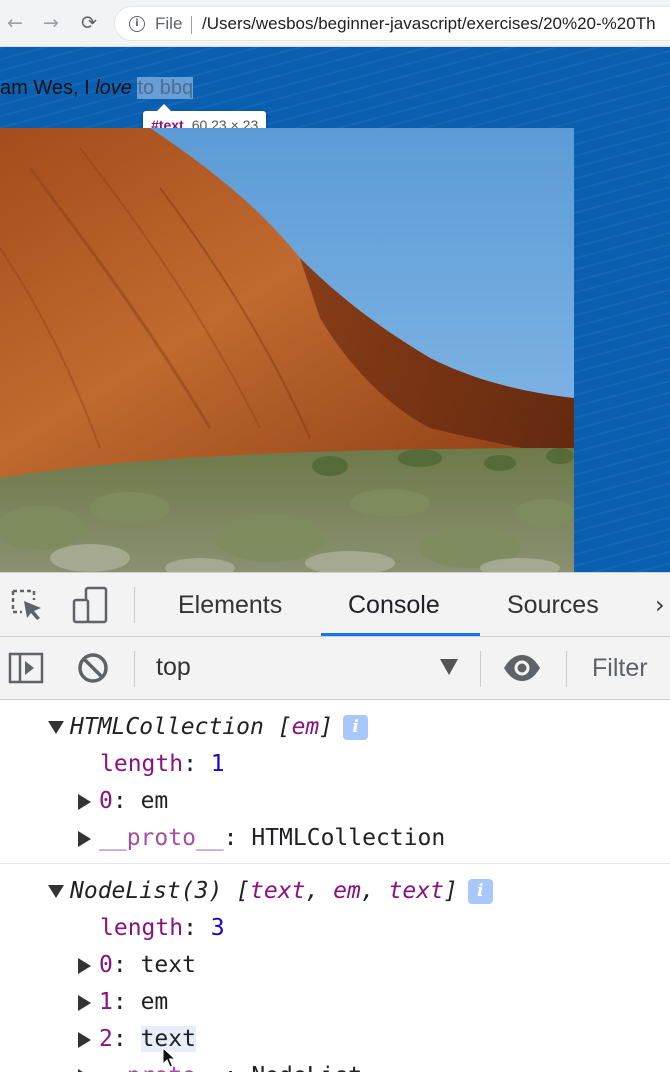 The image size is (670, 1072). I want to click on property-value: HTMLCollection, so click(348, 838).